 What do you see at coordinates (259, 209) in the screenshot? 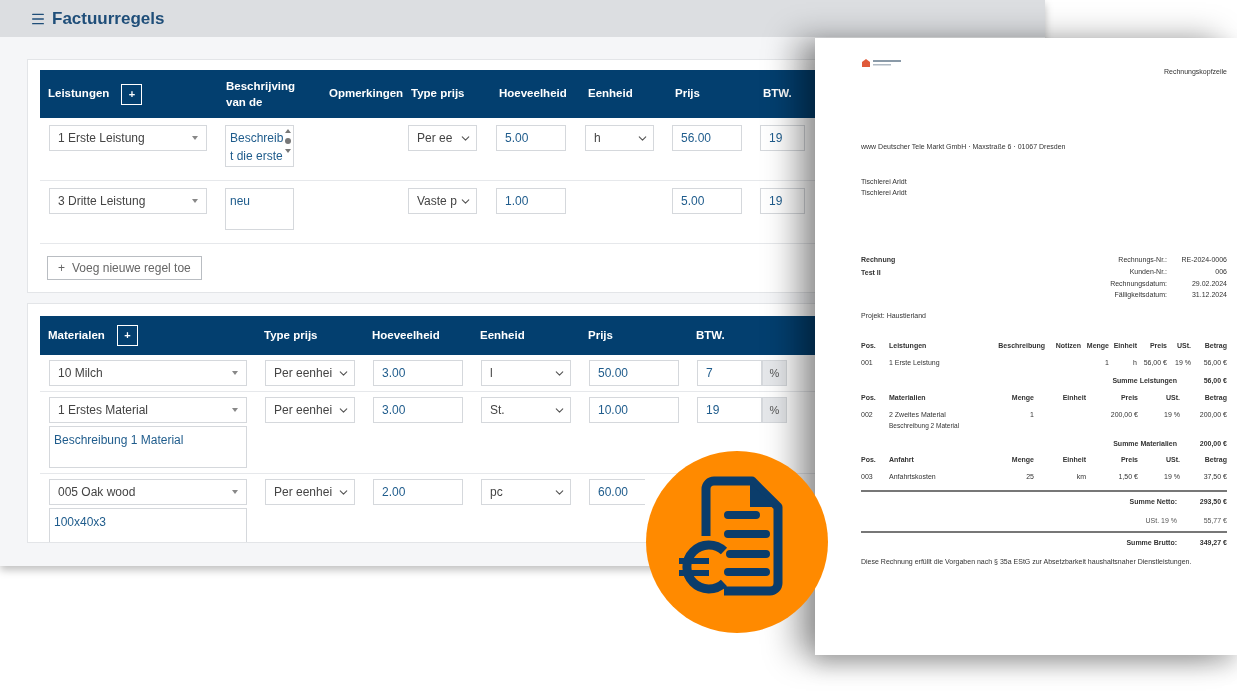
I see `description-field: neu` at bounding box center [259, 209].